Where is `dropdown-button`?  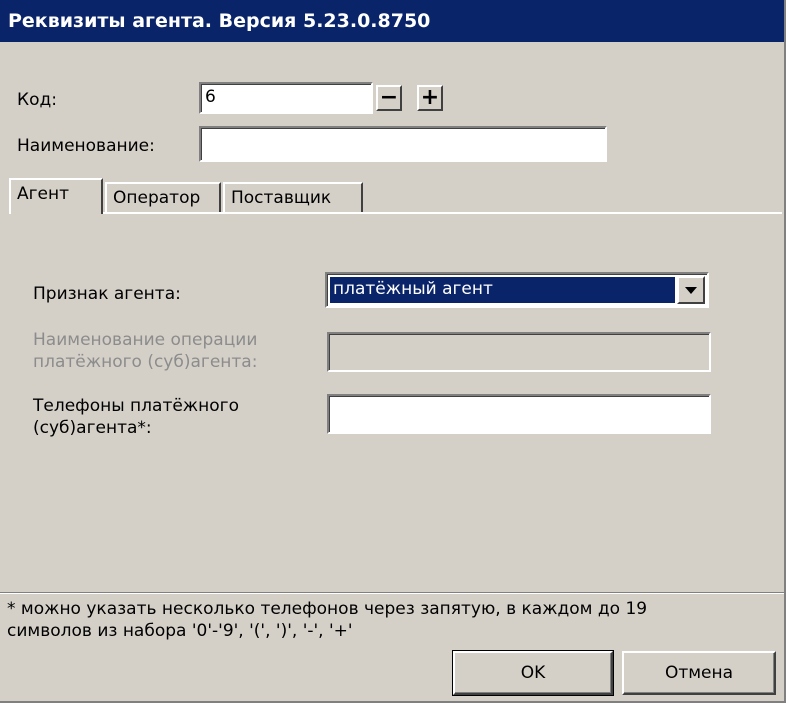 dropdown-button is located at coordinates (691, 290).